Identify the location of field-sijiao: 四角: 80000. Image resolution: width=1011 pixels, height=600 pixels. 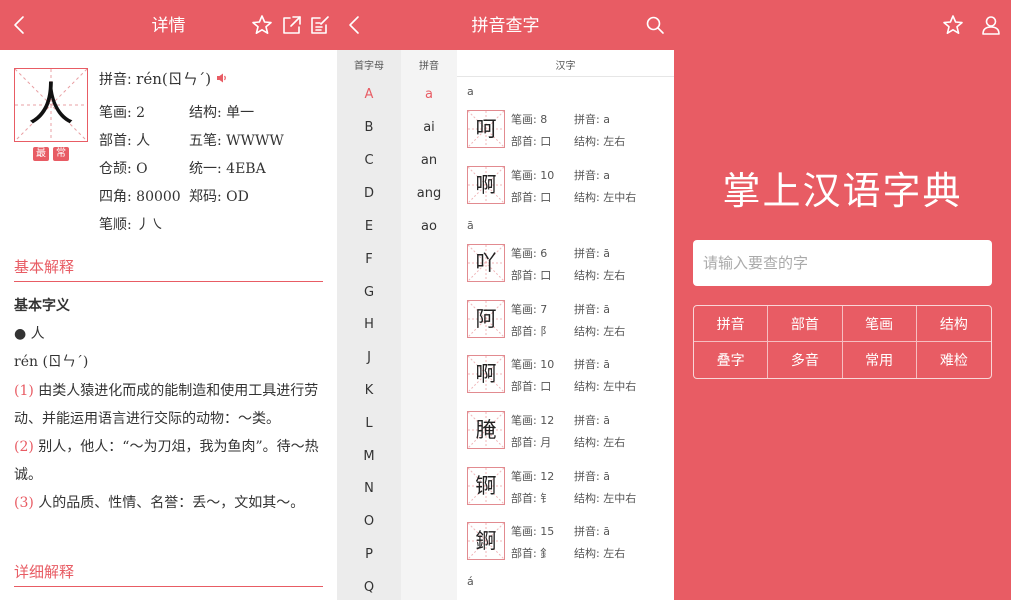
(140, 197).